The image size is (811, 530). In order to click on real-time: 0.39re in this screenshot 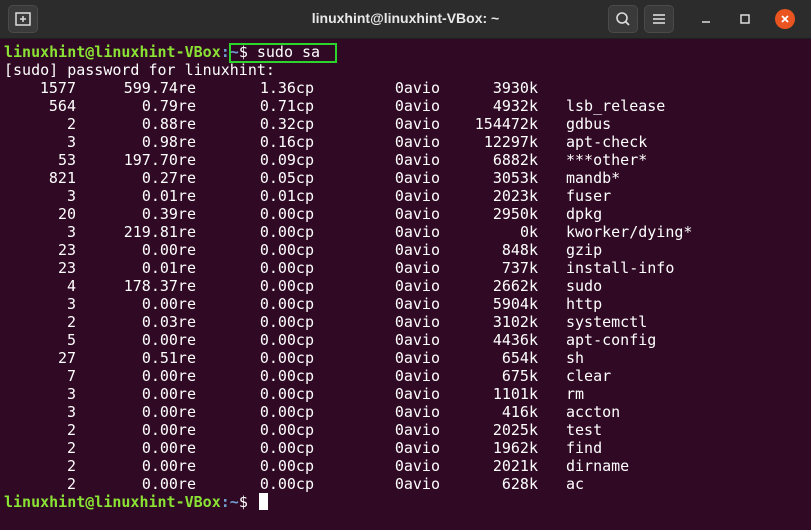, I will do `click(168, 214)`.